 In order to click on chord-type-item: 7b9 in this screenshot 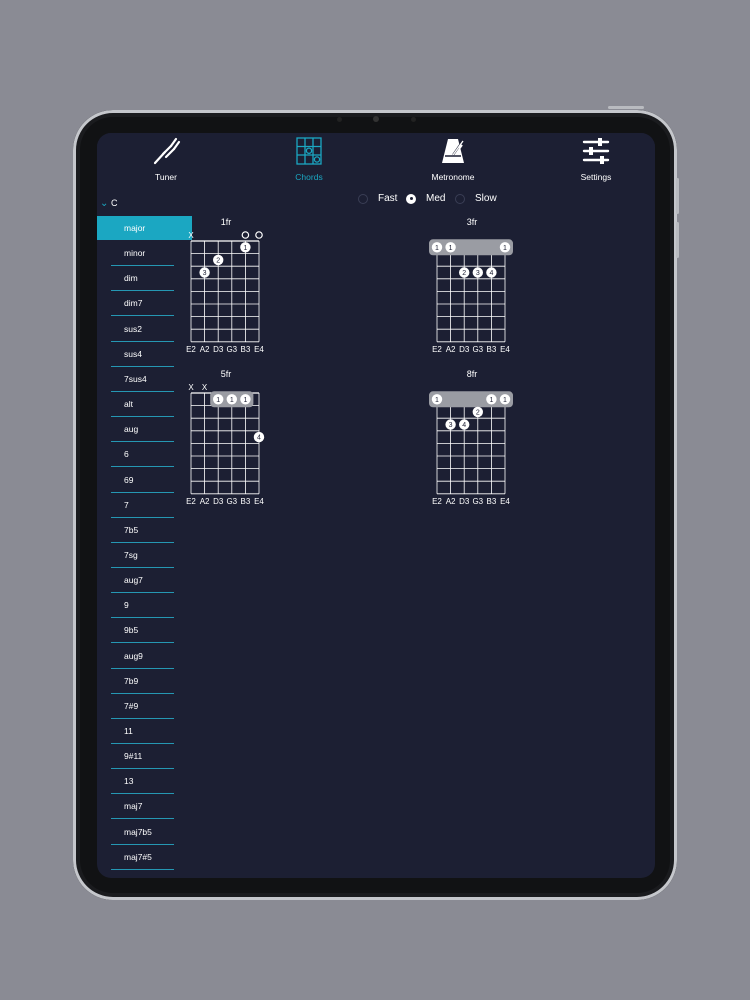, I will do `click(142, 681)`.